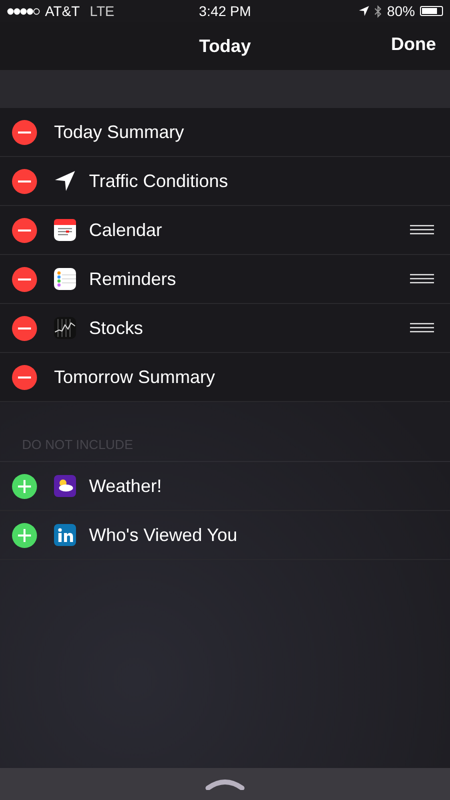  I want to click on stock-chart-icon, so click(65, 328).